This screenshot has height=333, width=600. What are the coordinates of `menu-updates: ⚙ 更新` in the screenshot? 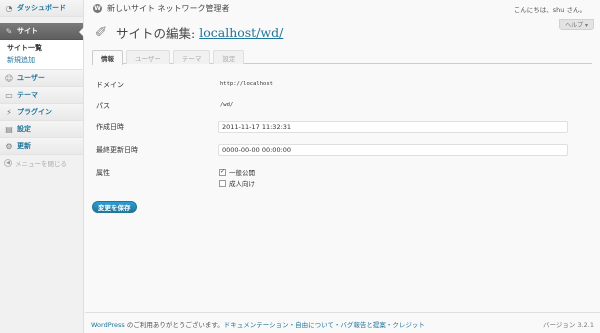 It's located at (41, 146).